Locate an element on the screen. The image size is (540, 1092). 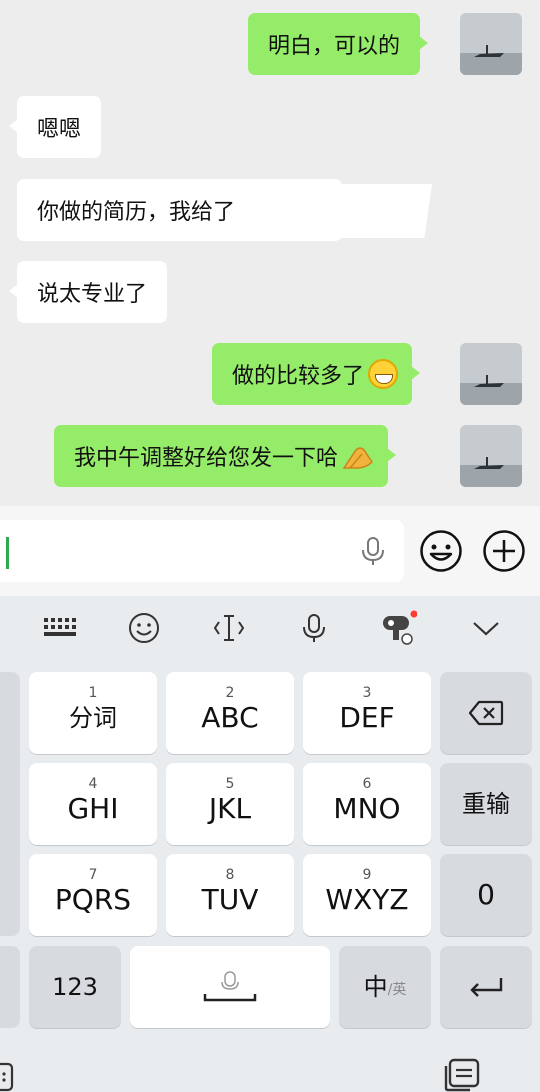
key-9: 9 WXYZ is located at coordinates (367, 895).